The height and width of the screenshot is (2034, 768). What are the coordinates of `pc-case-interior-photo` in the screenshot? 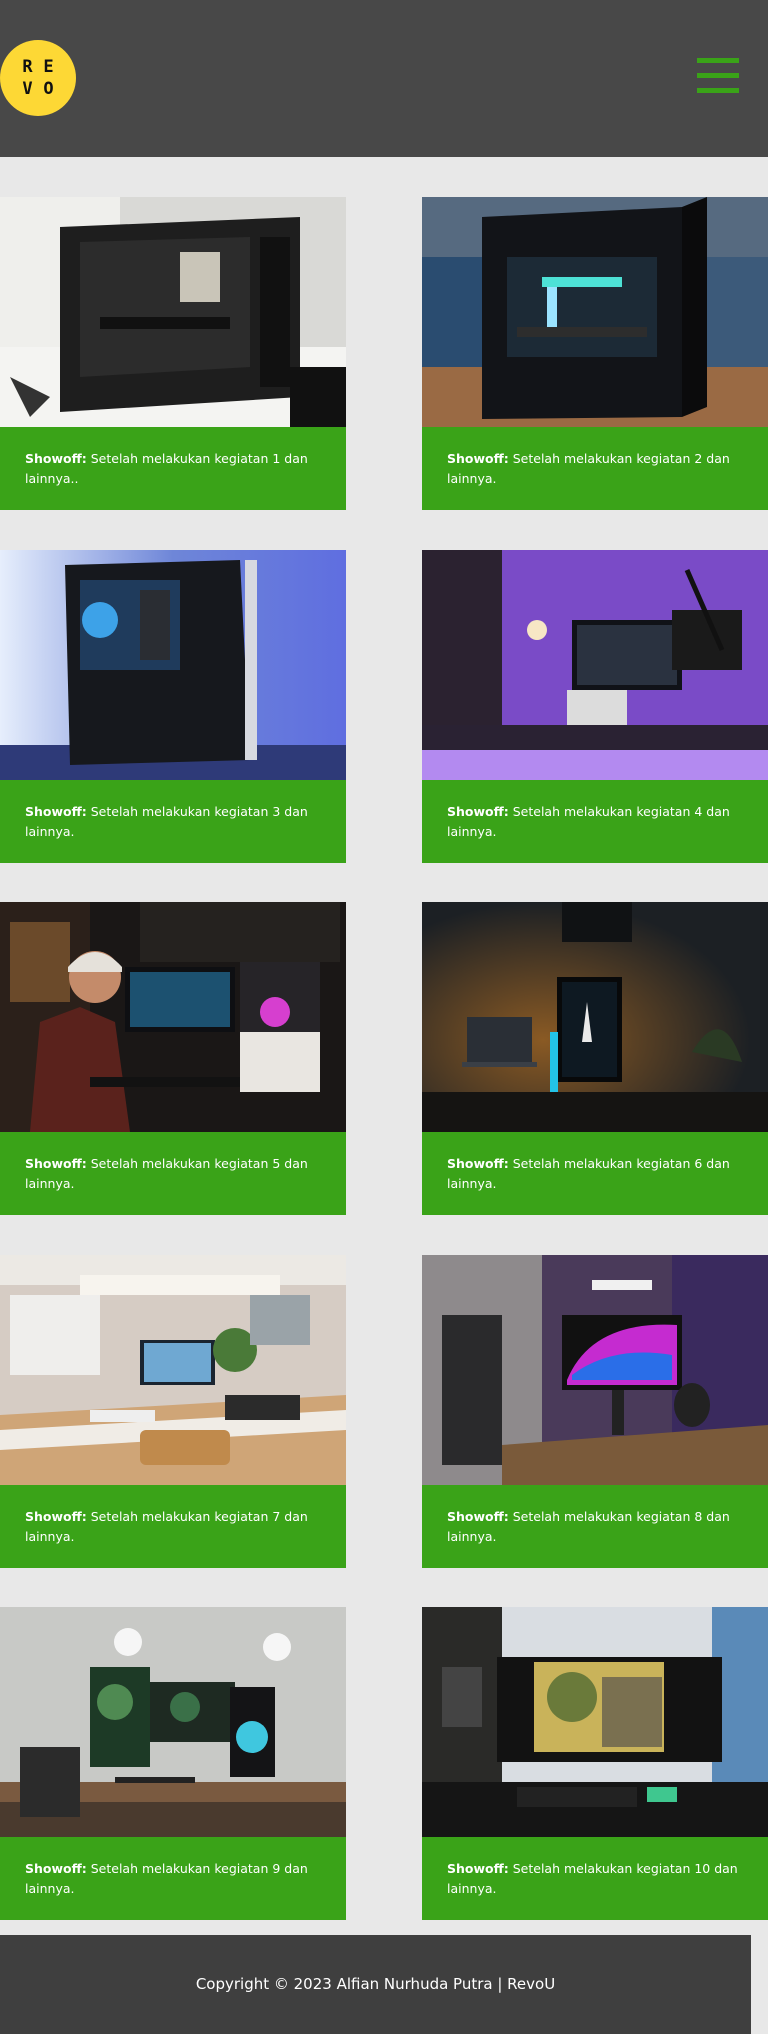 It's located at (173, 312).